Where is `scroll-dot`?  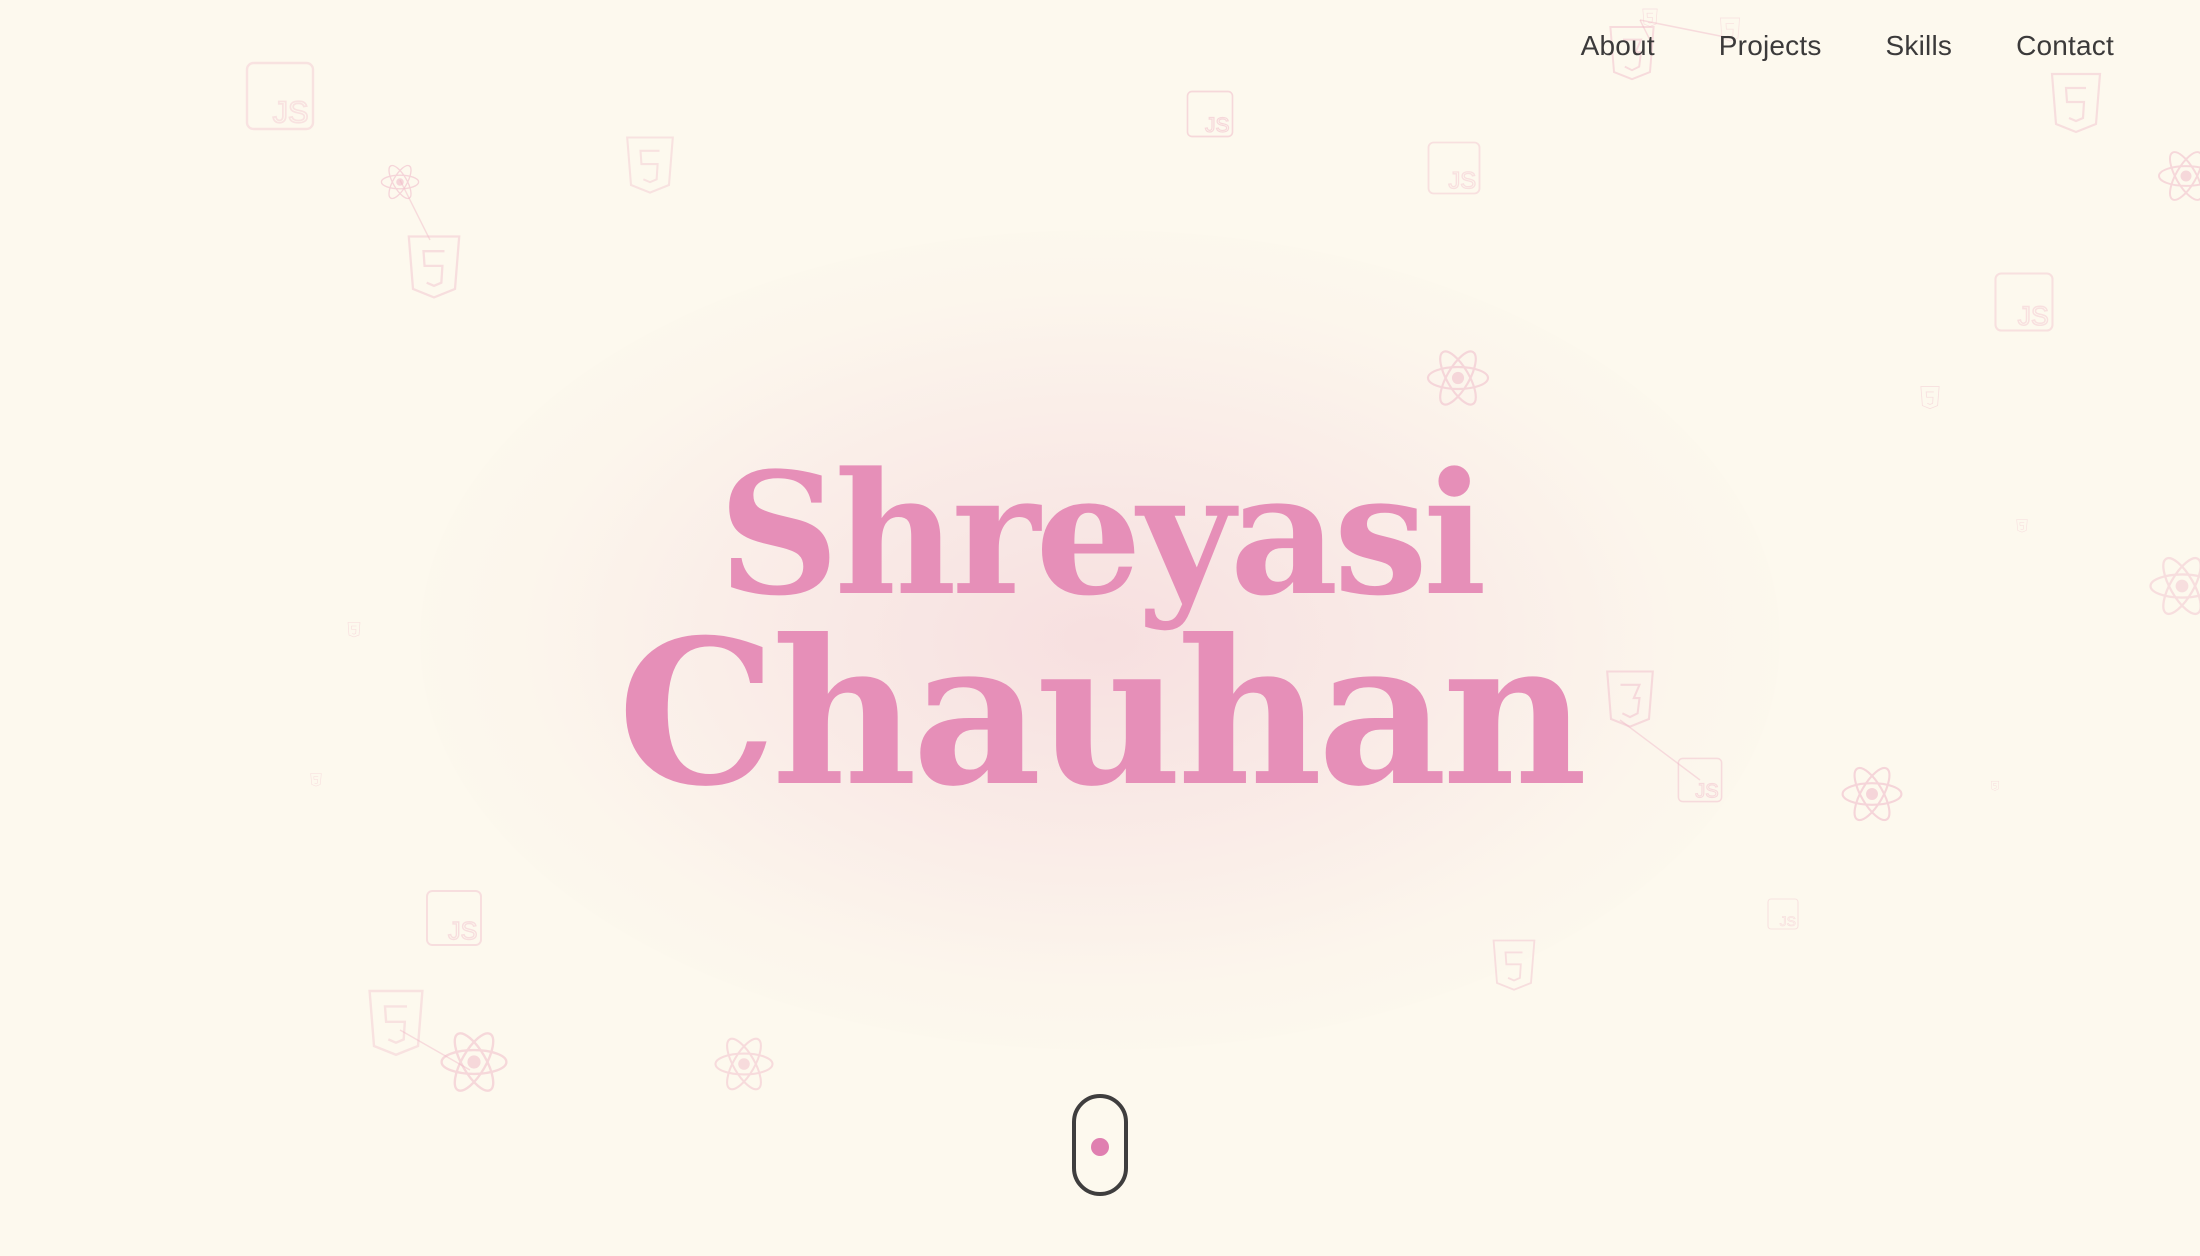 scroll-dot is located at coordinates (1100, 1147).